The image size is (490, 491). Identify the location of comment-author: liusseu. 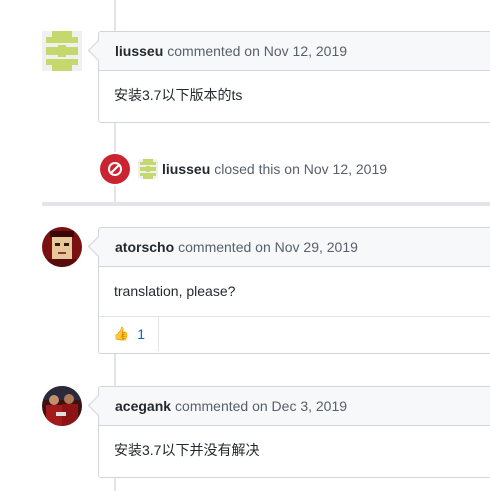
(139, 51).